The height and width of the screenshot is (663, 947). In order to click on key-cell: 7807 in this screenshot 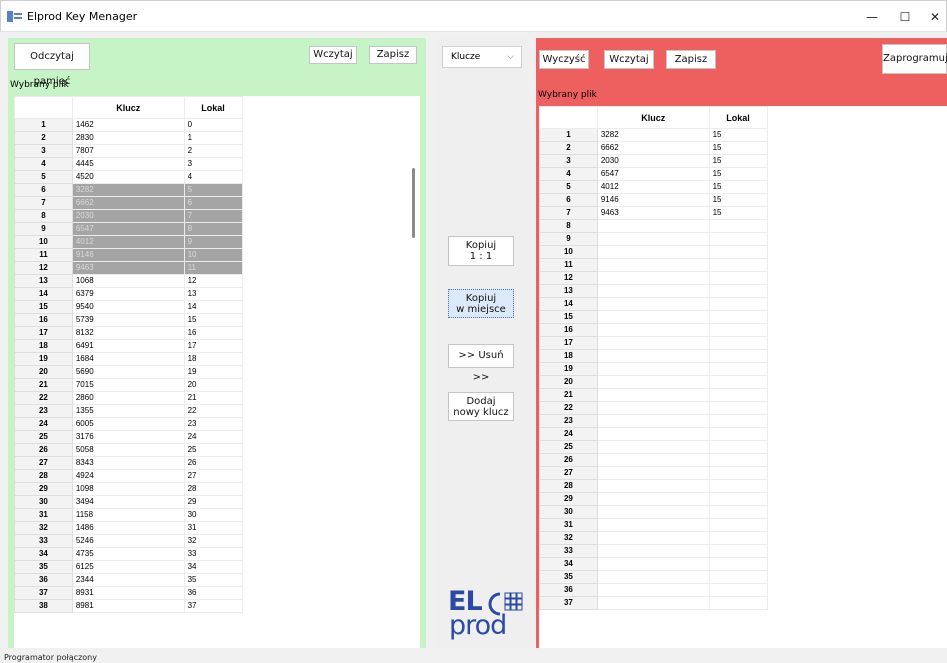, I will do `click(128, 151)`.